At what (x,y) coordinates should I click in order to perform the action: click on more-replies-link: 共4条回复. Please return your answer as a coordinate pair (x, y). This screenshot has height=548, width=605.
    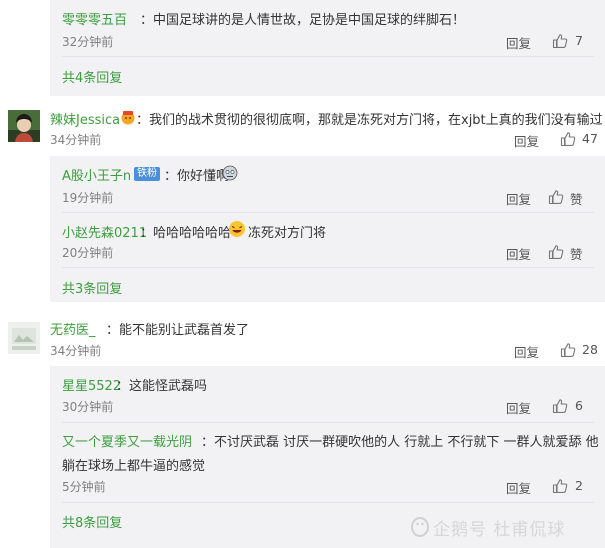
    Looking at the image, I should click on (92, 76).